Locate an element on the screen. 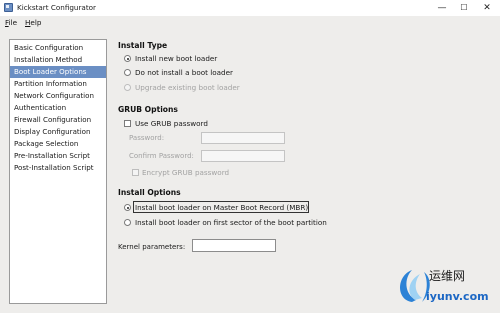  sidebar-item-boot-loader-options: Boot Loader Options is located at coordinates (58, 72).